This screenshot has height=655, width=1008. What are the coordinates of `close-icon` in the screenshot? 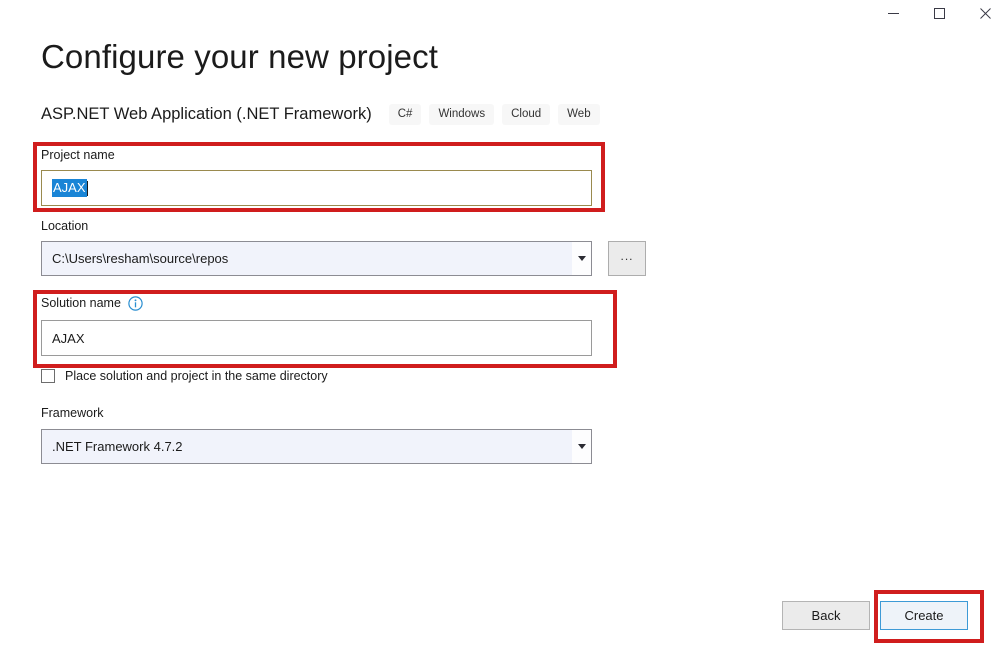 It's located at (985, 13).